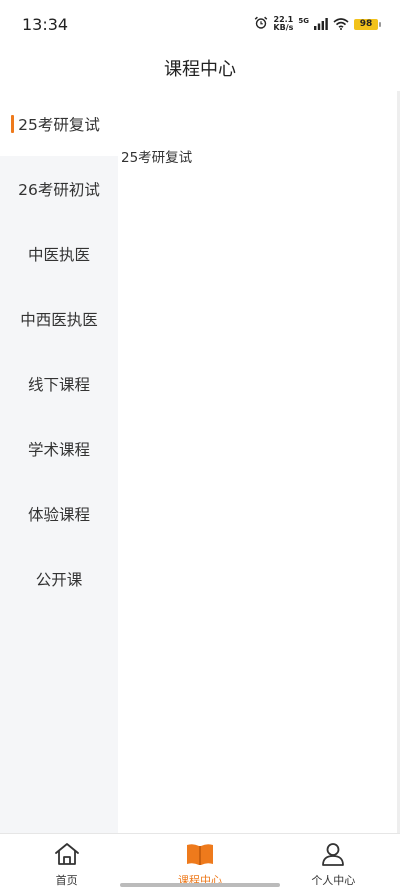 The image size is (400, 890). I want to click on page-title: 课程中心, so click(200, 69).